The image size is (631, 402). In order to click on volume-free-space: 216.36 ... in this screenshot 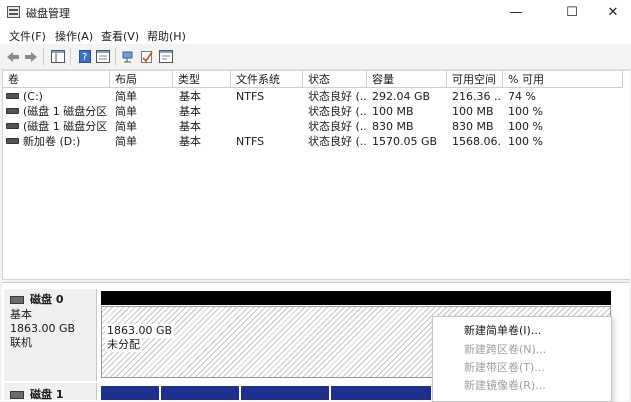, I will do `click(477, 96)`.